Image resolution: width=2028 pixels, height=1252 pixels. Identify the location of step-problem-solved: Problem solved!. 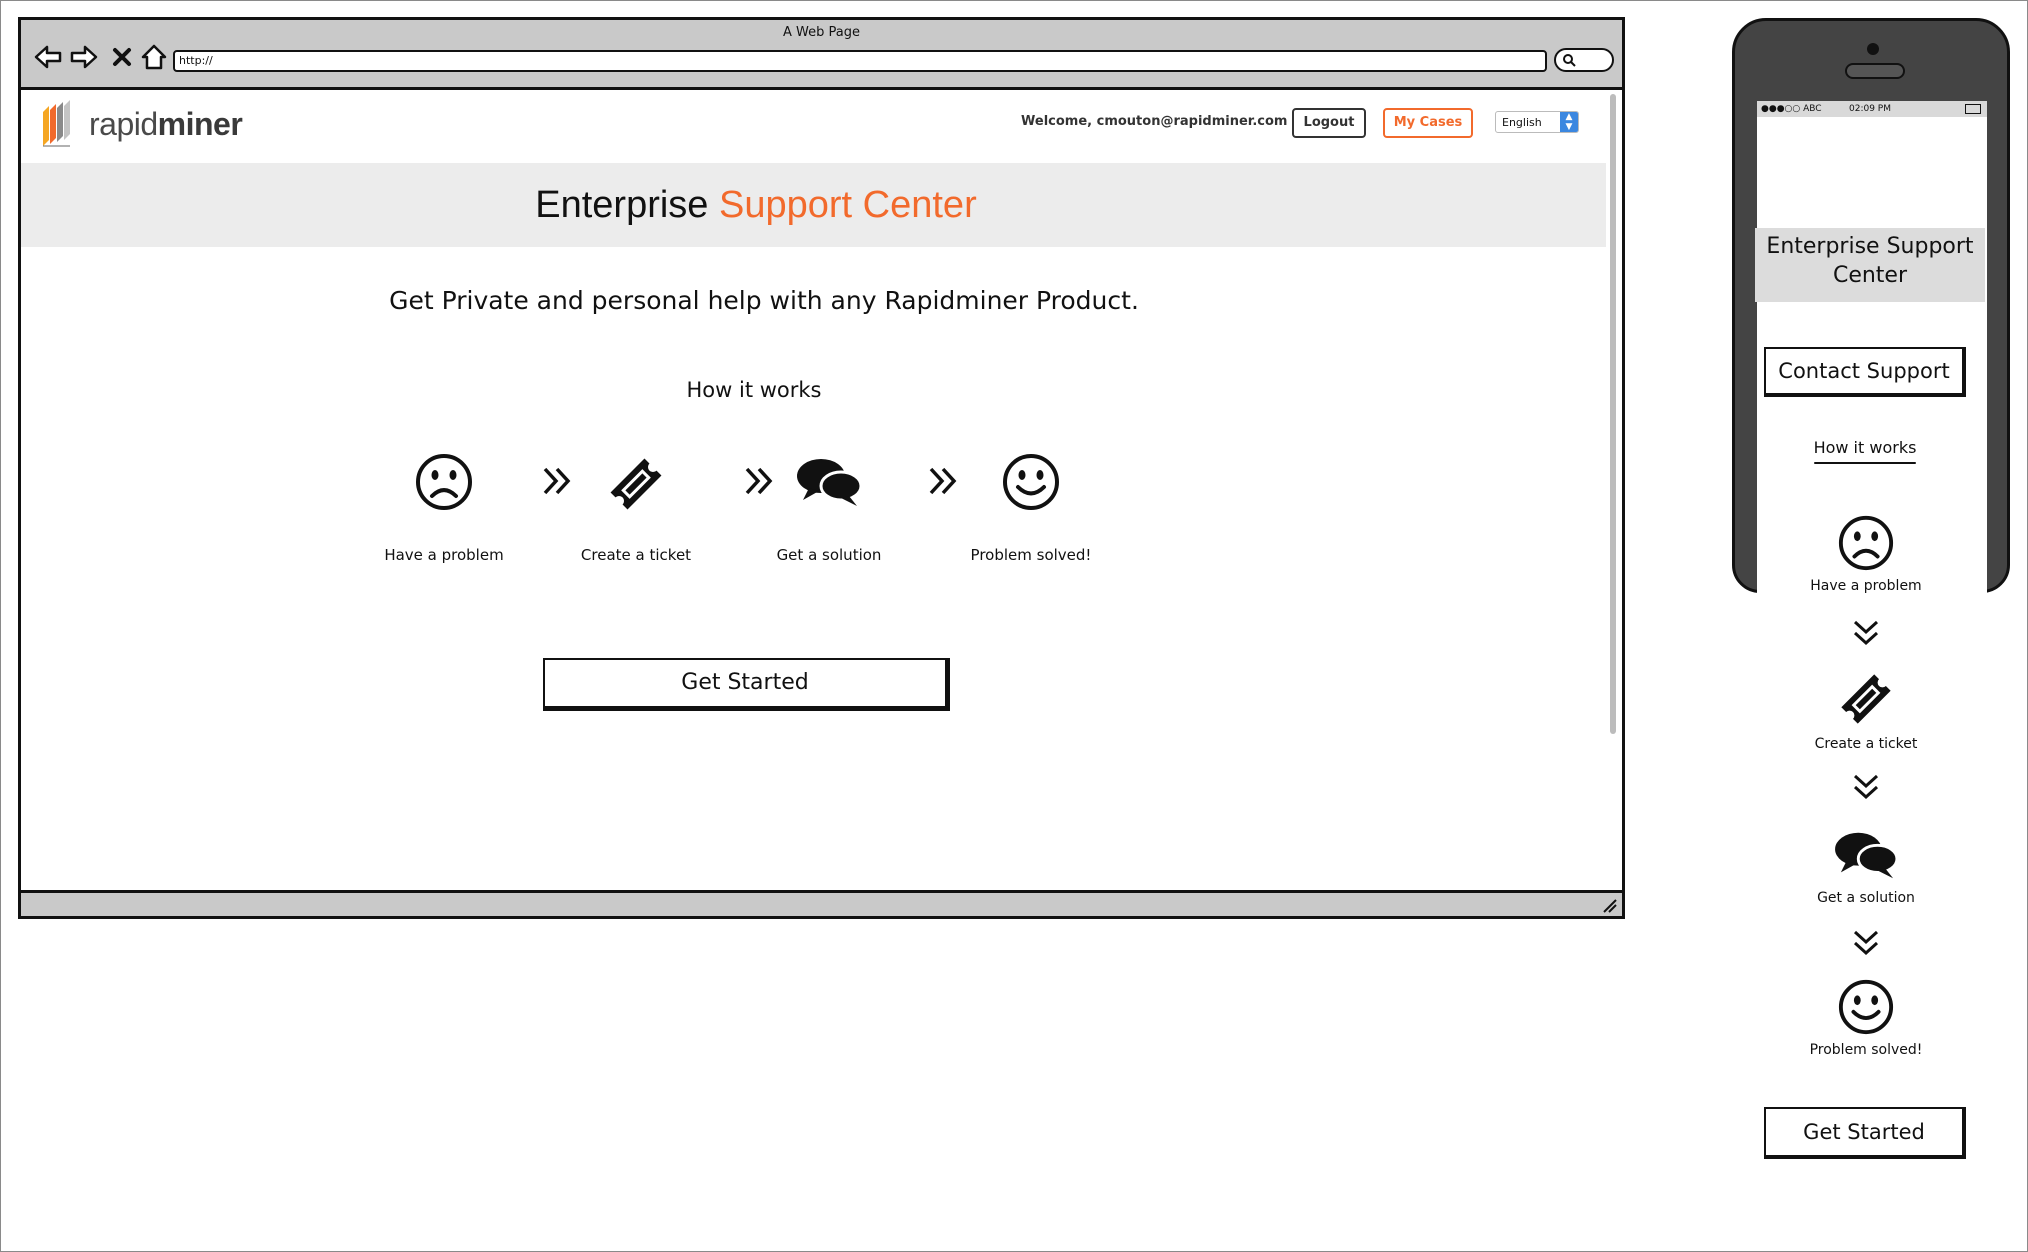
(1031, 508).